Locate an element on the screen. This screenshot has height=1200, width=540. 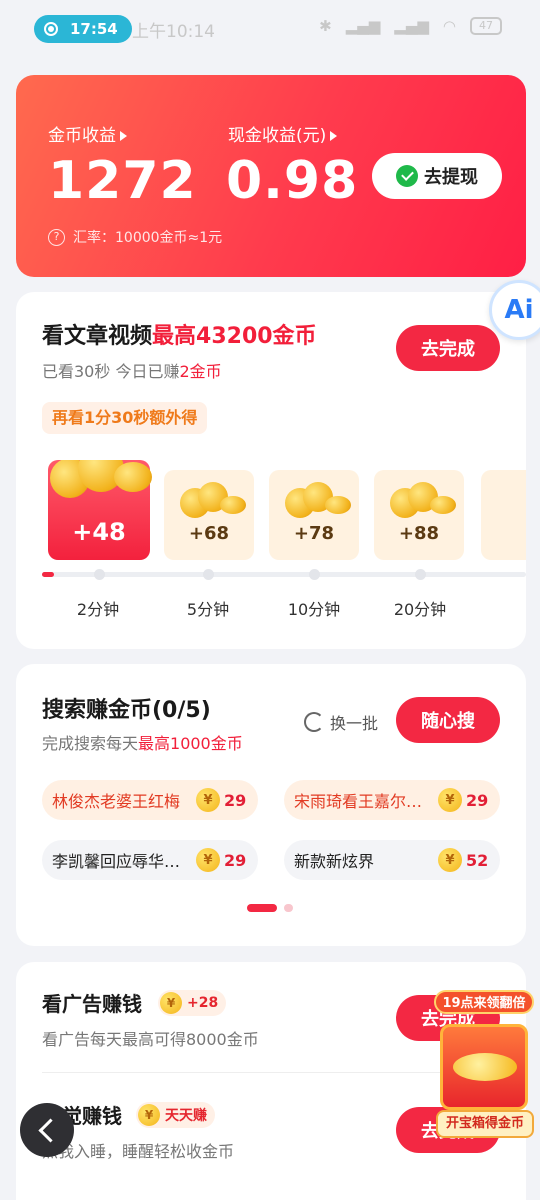
article-task-progress-text: 已看30秒 今日已赚 is located at coordinates (111, 371).